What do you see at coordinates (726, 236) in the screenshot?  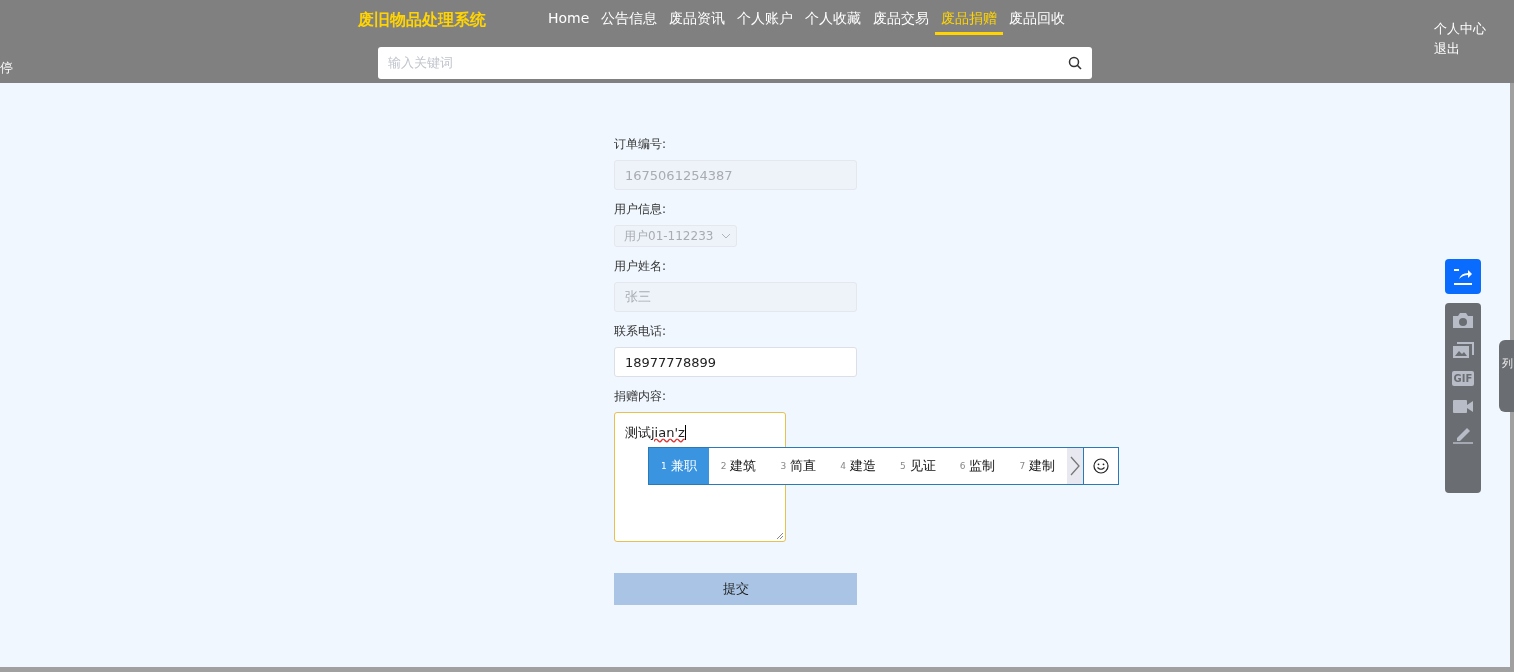 I see `chevron-down-icon` at bounding box center [726, 236].